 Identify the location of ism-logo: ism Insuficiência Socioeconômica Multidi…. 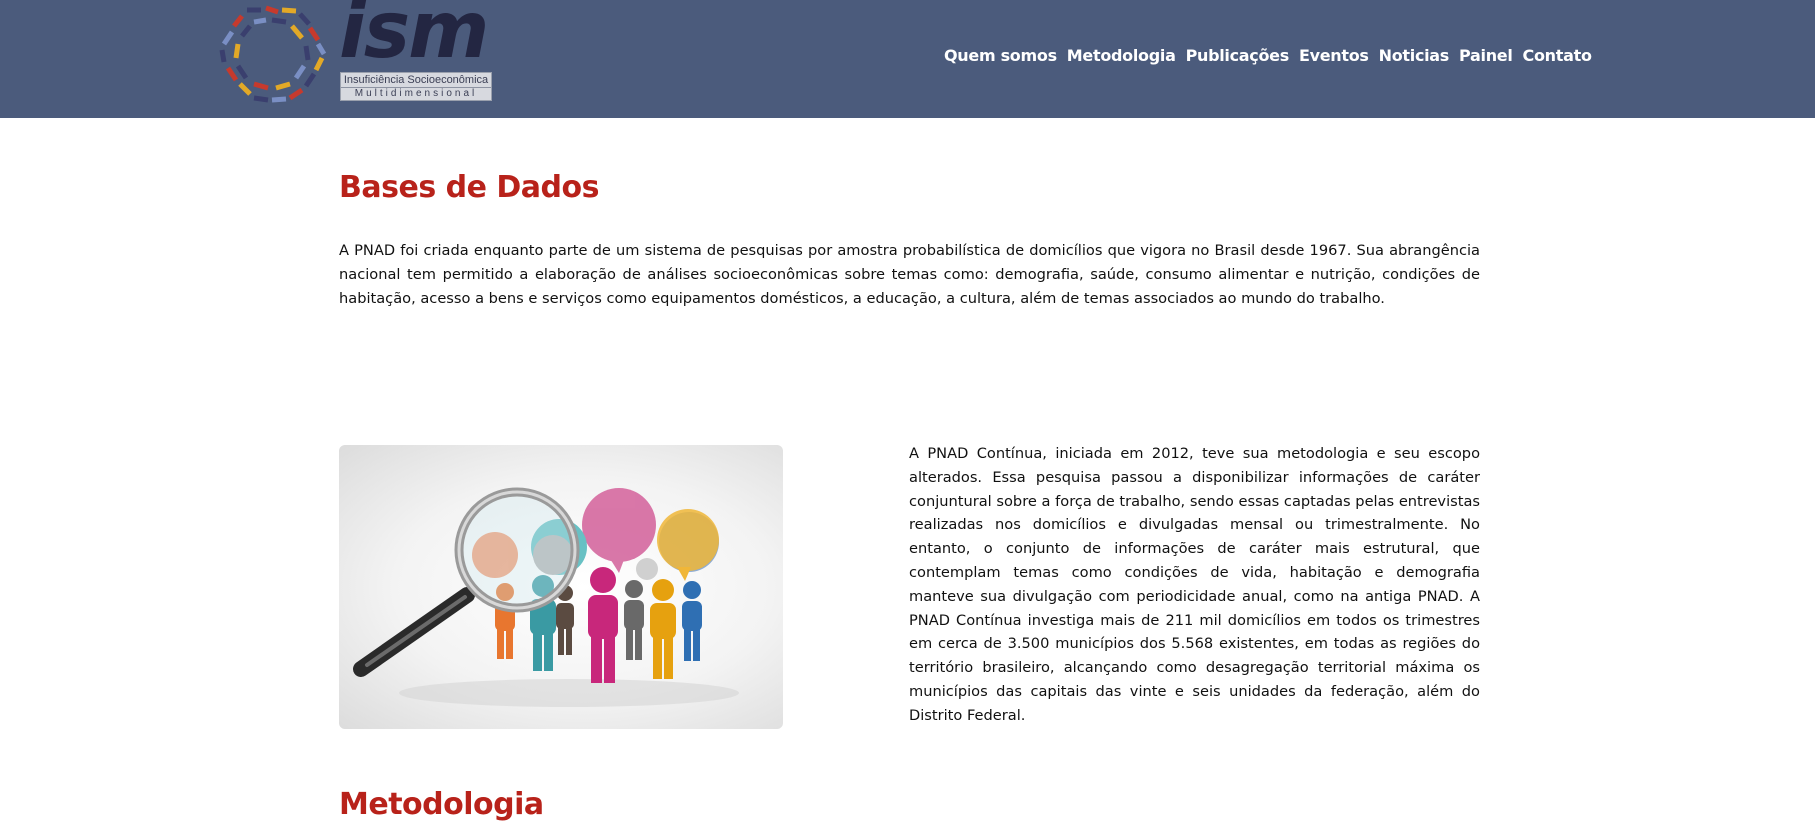
(354, 53).